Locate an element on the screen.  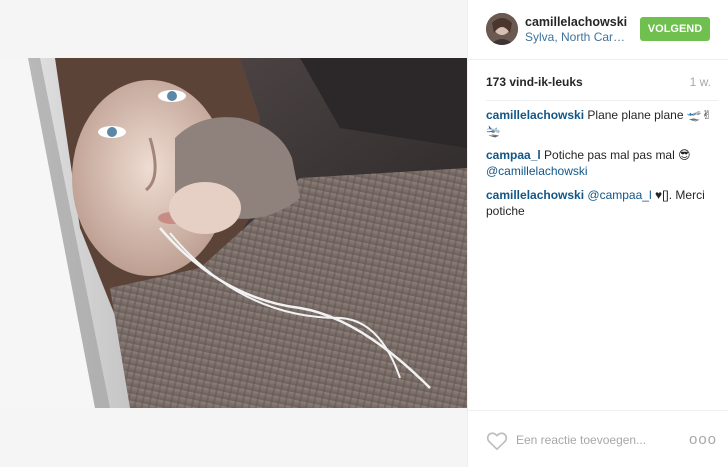
post-footer: ooo is located at coordinates (598, 438).